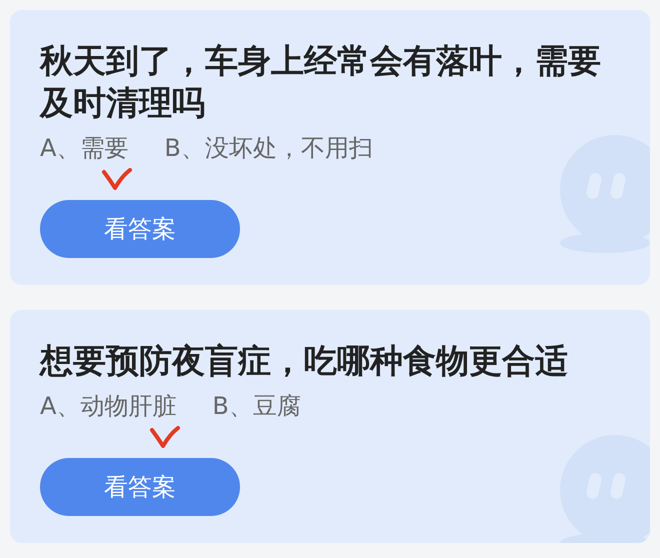 This screenshot has width=660, height=558. Describe the element at coordinates (108, 406) in the screenshot. I see `answer-option: A、动物肝脏` at that location.